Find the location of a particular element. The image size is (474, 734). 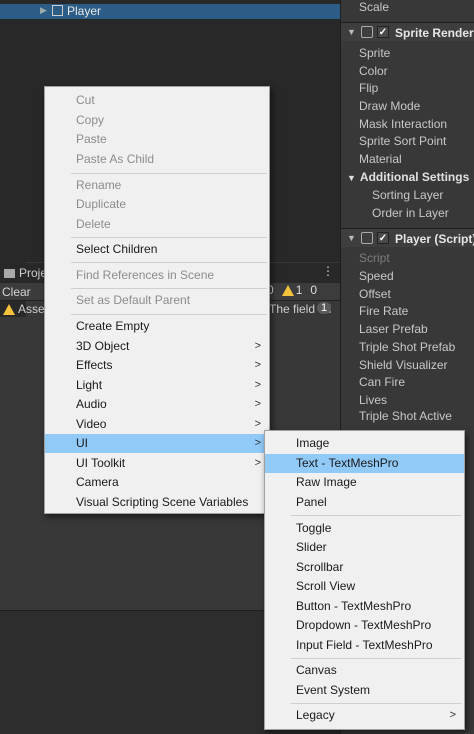

sprite-renderer-icon is located at coordinates (367, 32).